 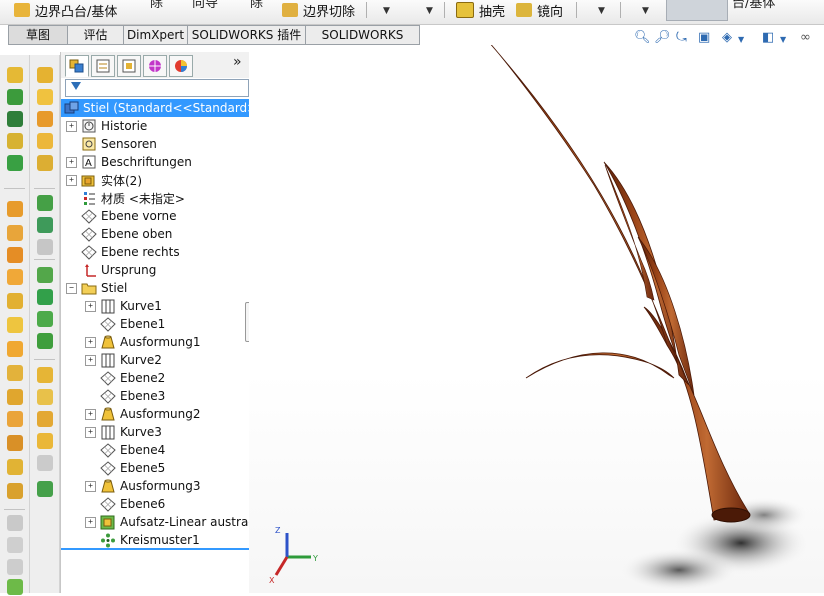 I want to click on section-view-icon: ▣, so click(x=704, y=37).